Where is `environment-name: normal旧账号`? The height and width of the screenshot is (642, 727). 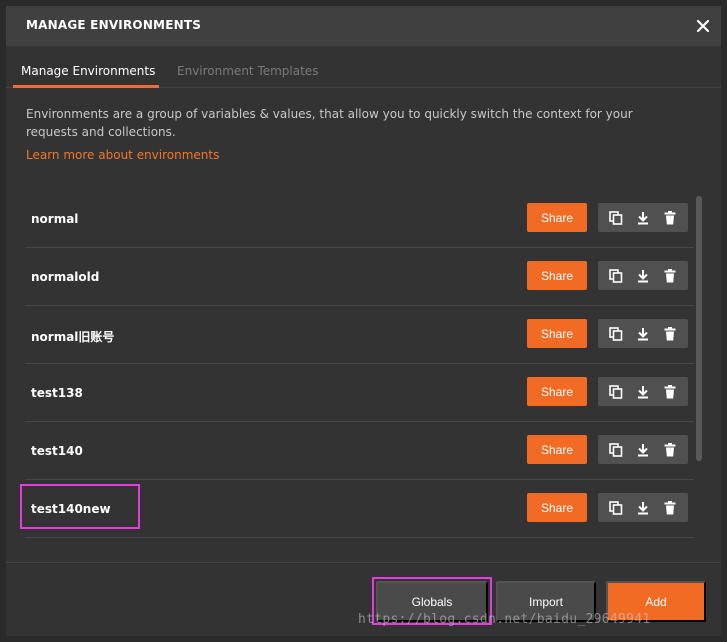 environment-name: normal旧账号 is located at coordinates (72, 336).